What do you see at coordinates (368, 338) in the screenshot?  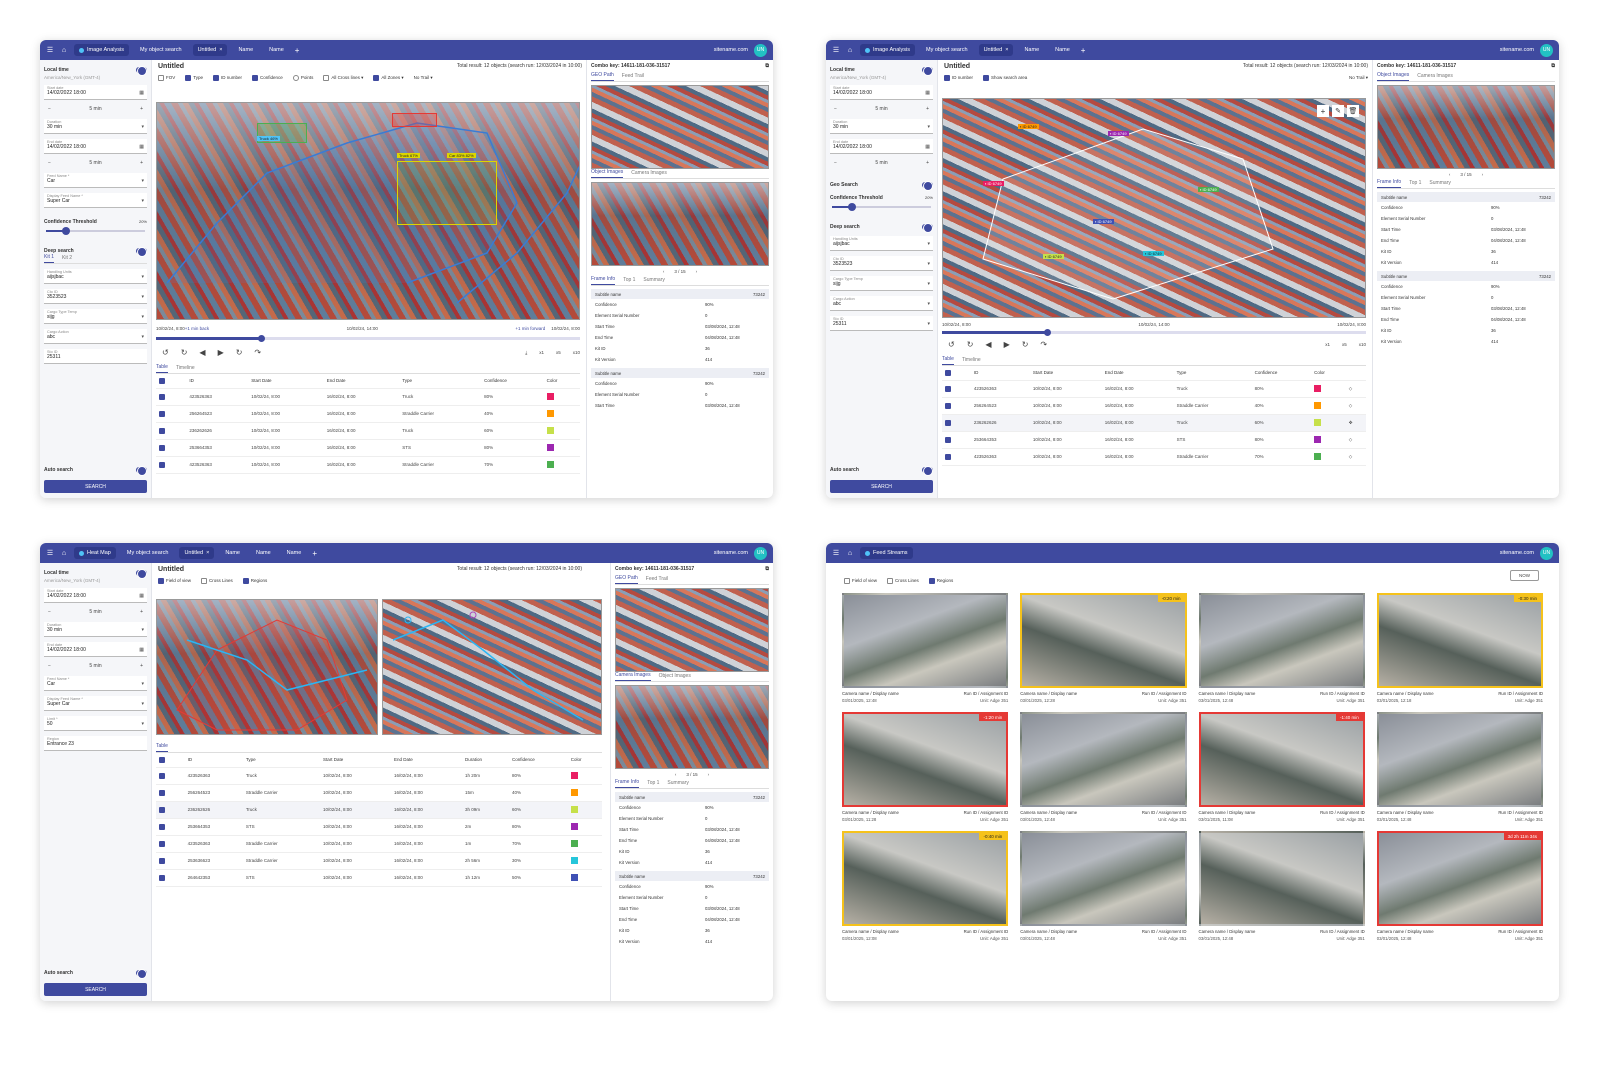 I see `timeline-slider` at bounding box center [368, 338].